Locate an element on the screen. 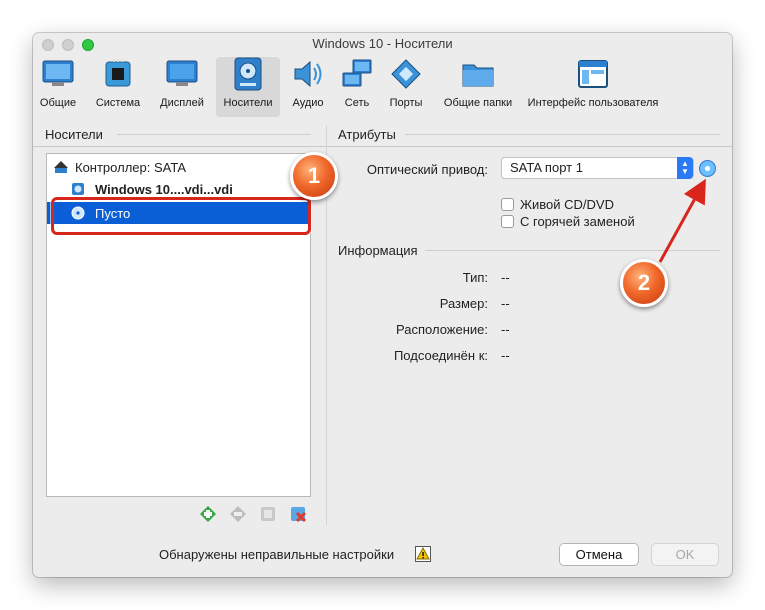 The width and height of the screenshot is (765, 610). minimize-window-button is located at coordinates (68, 45).